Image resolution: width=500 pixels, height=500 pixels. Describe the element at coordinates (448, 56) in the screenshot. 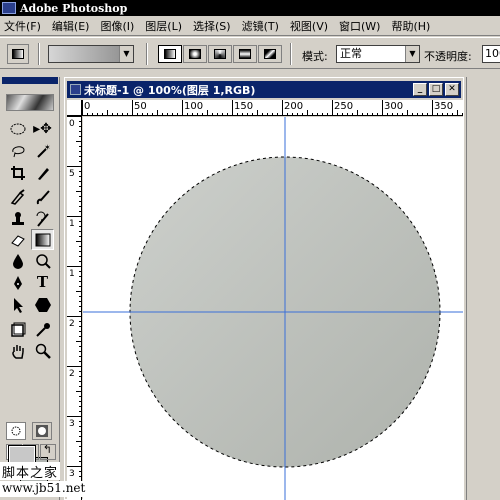

I see `opacity-label: 不透明度:` at that location.